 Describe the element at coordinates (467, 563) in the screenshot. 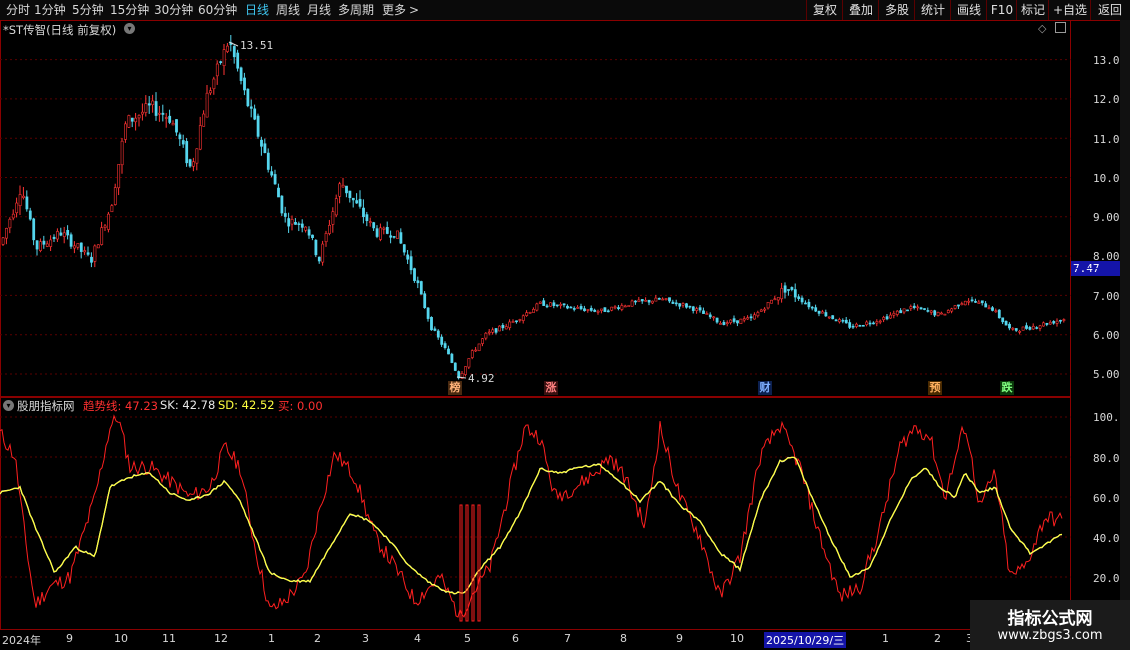

I see `buy-signal-bar` at that location.